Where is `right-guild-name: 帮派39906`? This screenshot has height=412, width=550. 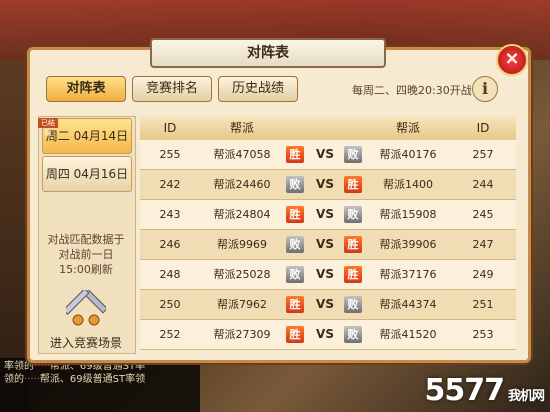
right-guild-name: 帮派39906 is located at coordinates (408, 244).